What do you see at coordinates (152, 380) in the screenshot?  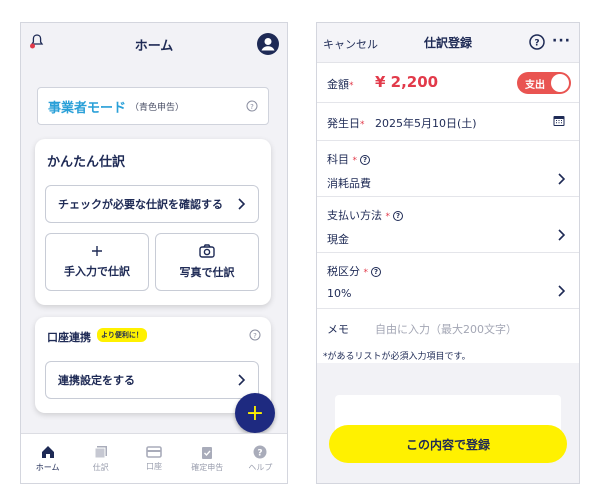 I see `bank-setup-button: 連携設定をする` at bounding box center [152, 380].